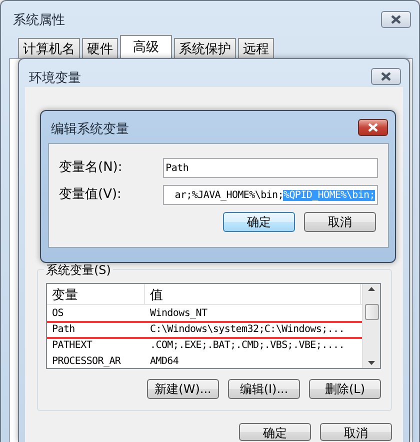  What do you see at coordinates (90, 195) in the screenshot?
I see `field-label: 变量值(V):` at bounding box center [90, 195].